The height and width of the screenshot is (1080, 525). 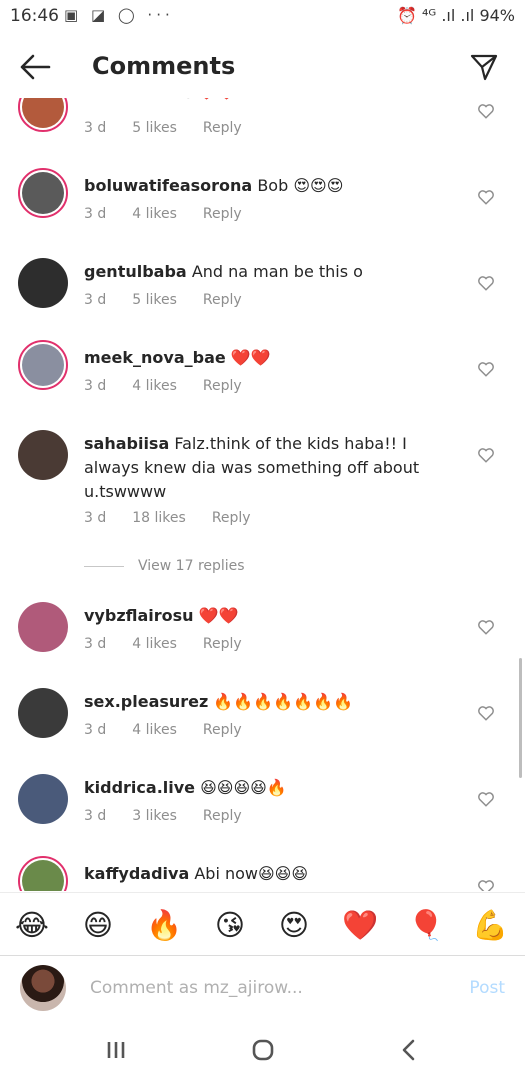 I want to click on comment-text: boluwatifeasorona Bob 😍😍😍, so click(x=274, y=186).